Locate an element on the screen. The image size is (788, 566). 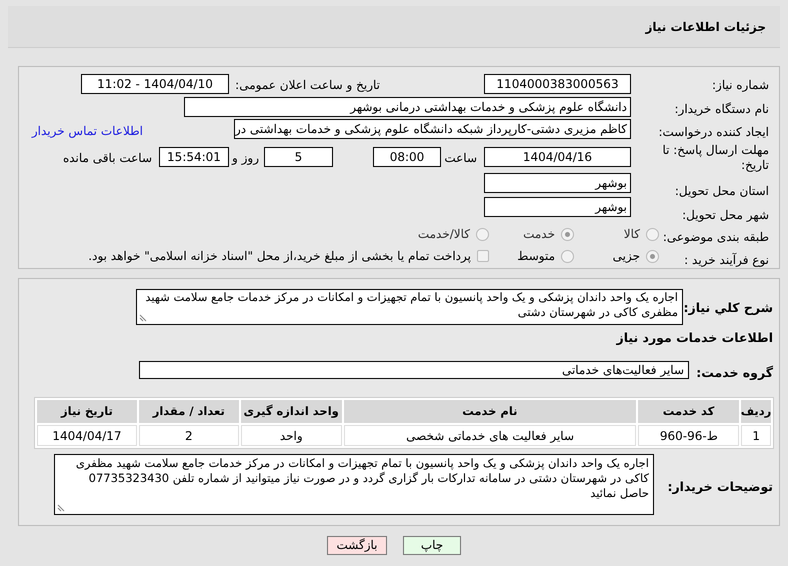
table-cell: ط-96-960 is located at coordinates (689, 435).